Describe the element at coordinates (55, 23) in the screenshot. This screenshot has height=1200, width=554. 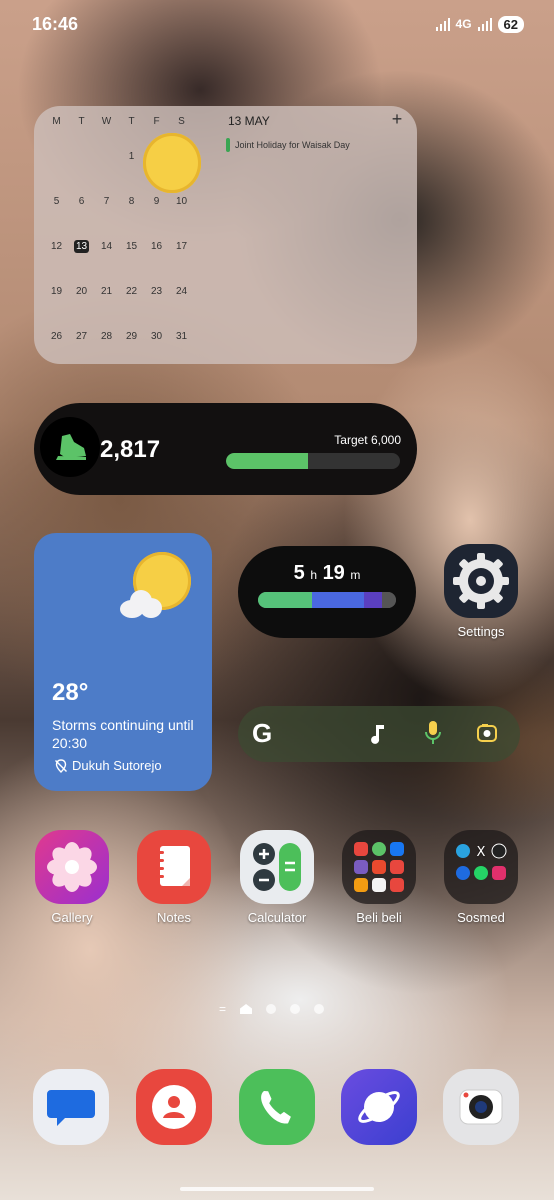
I see `clock: 16:46` at that location.